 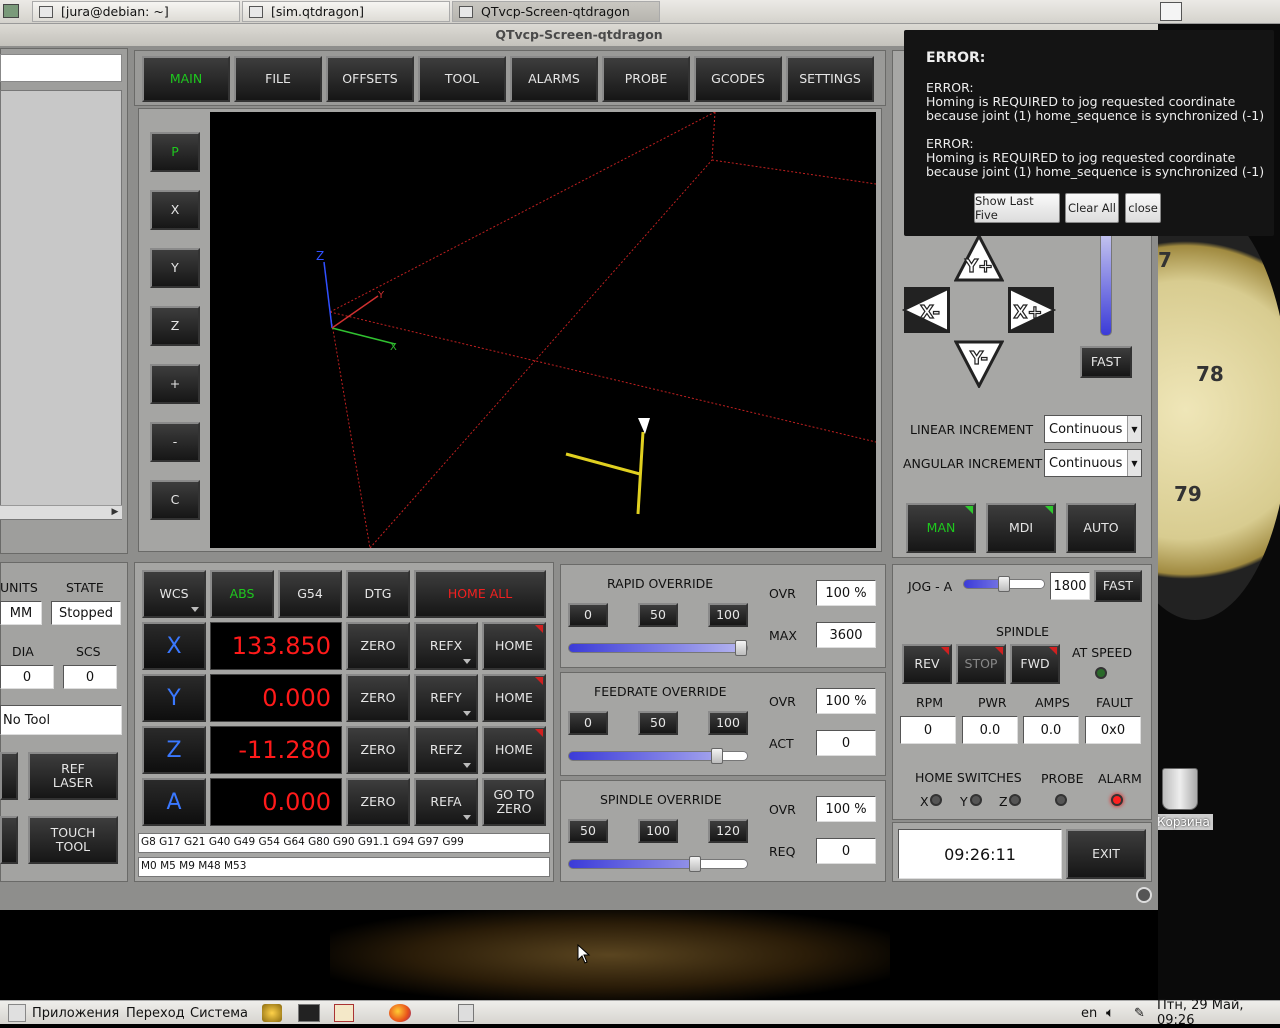 I want to click on ref-y-button: REFY, so click(x=446, y=698).